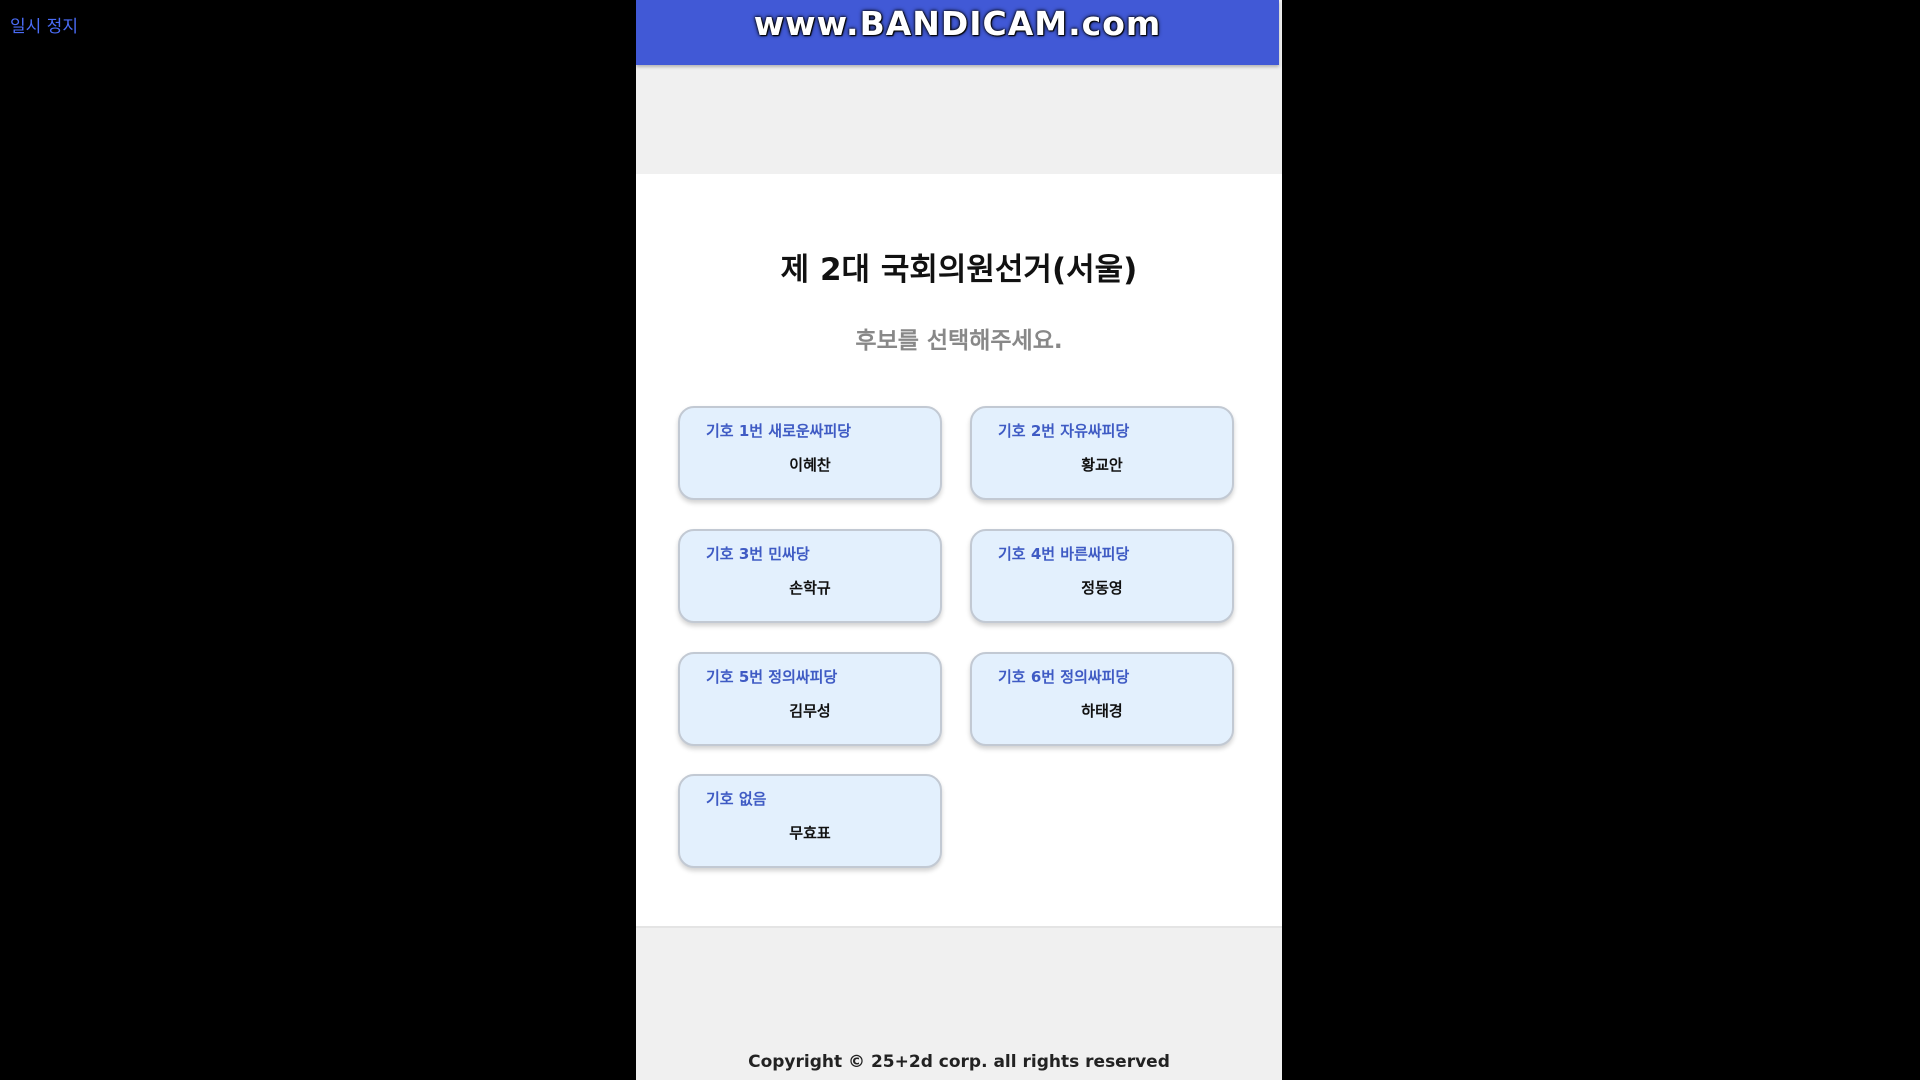 The height and width of the screenshot is (1080, 1920). Describe the element at coordinates (810, 465) in the screenshot. I see `candidate-name: 이혜찬` at that location.